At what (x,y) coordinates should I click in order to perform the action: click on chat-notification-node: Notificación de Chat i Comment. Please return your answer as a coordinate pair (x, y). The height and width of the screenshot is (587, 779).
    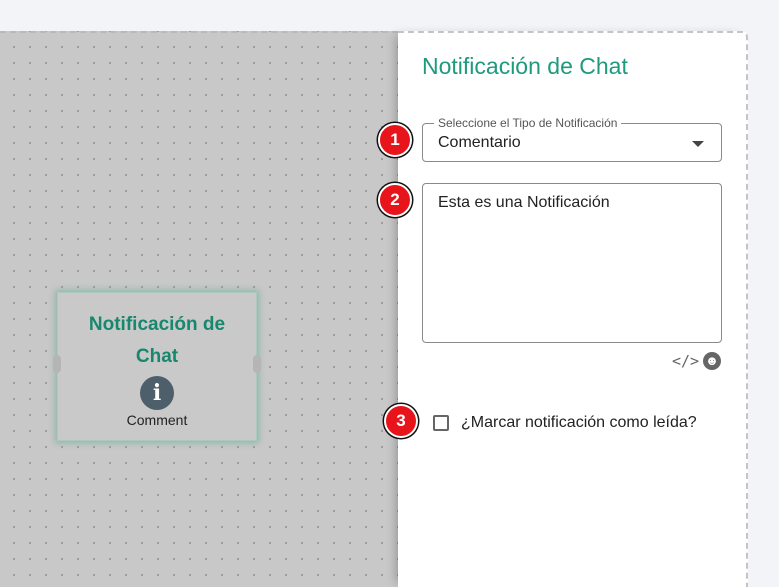
    Looking at the image, I should click on (157, 366).